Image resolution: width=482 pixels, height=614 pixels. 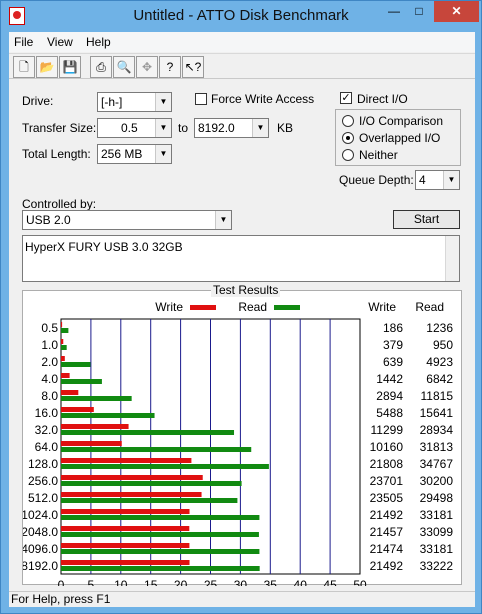 What do you see at coordinates (242, 42) in the screenshot?
I see `menu-bar: File View Help` at bounding box center [242, 42].